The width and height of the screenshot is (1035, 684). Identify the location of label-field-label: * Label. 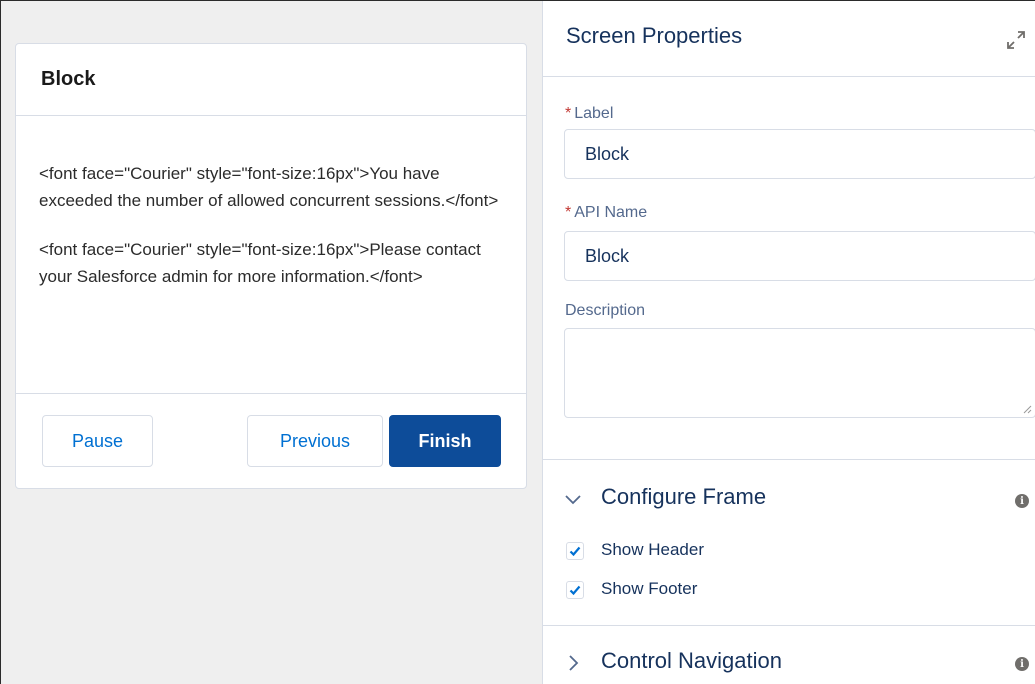
(589, 113).